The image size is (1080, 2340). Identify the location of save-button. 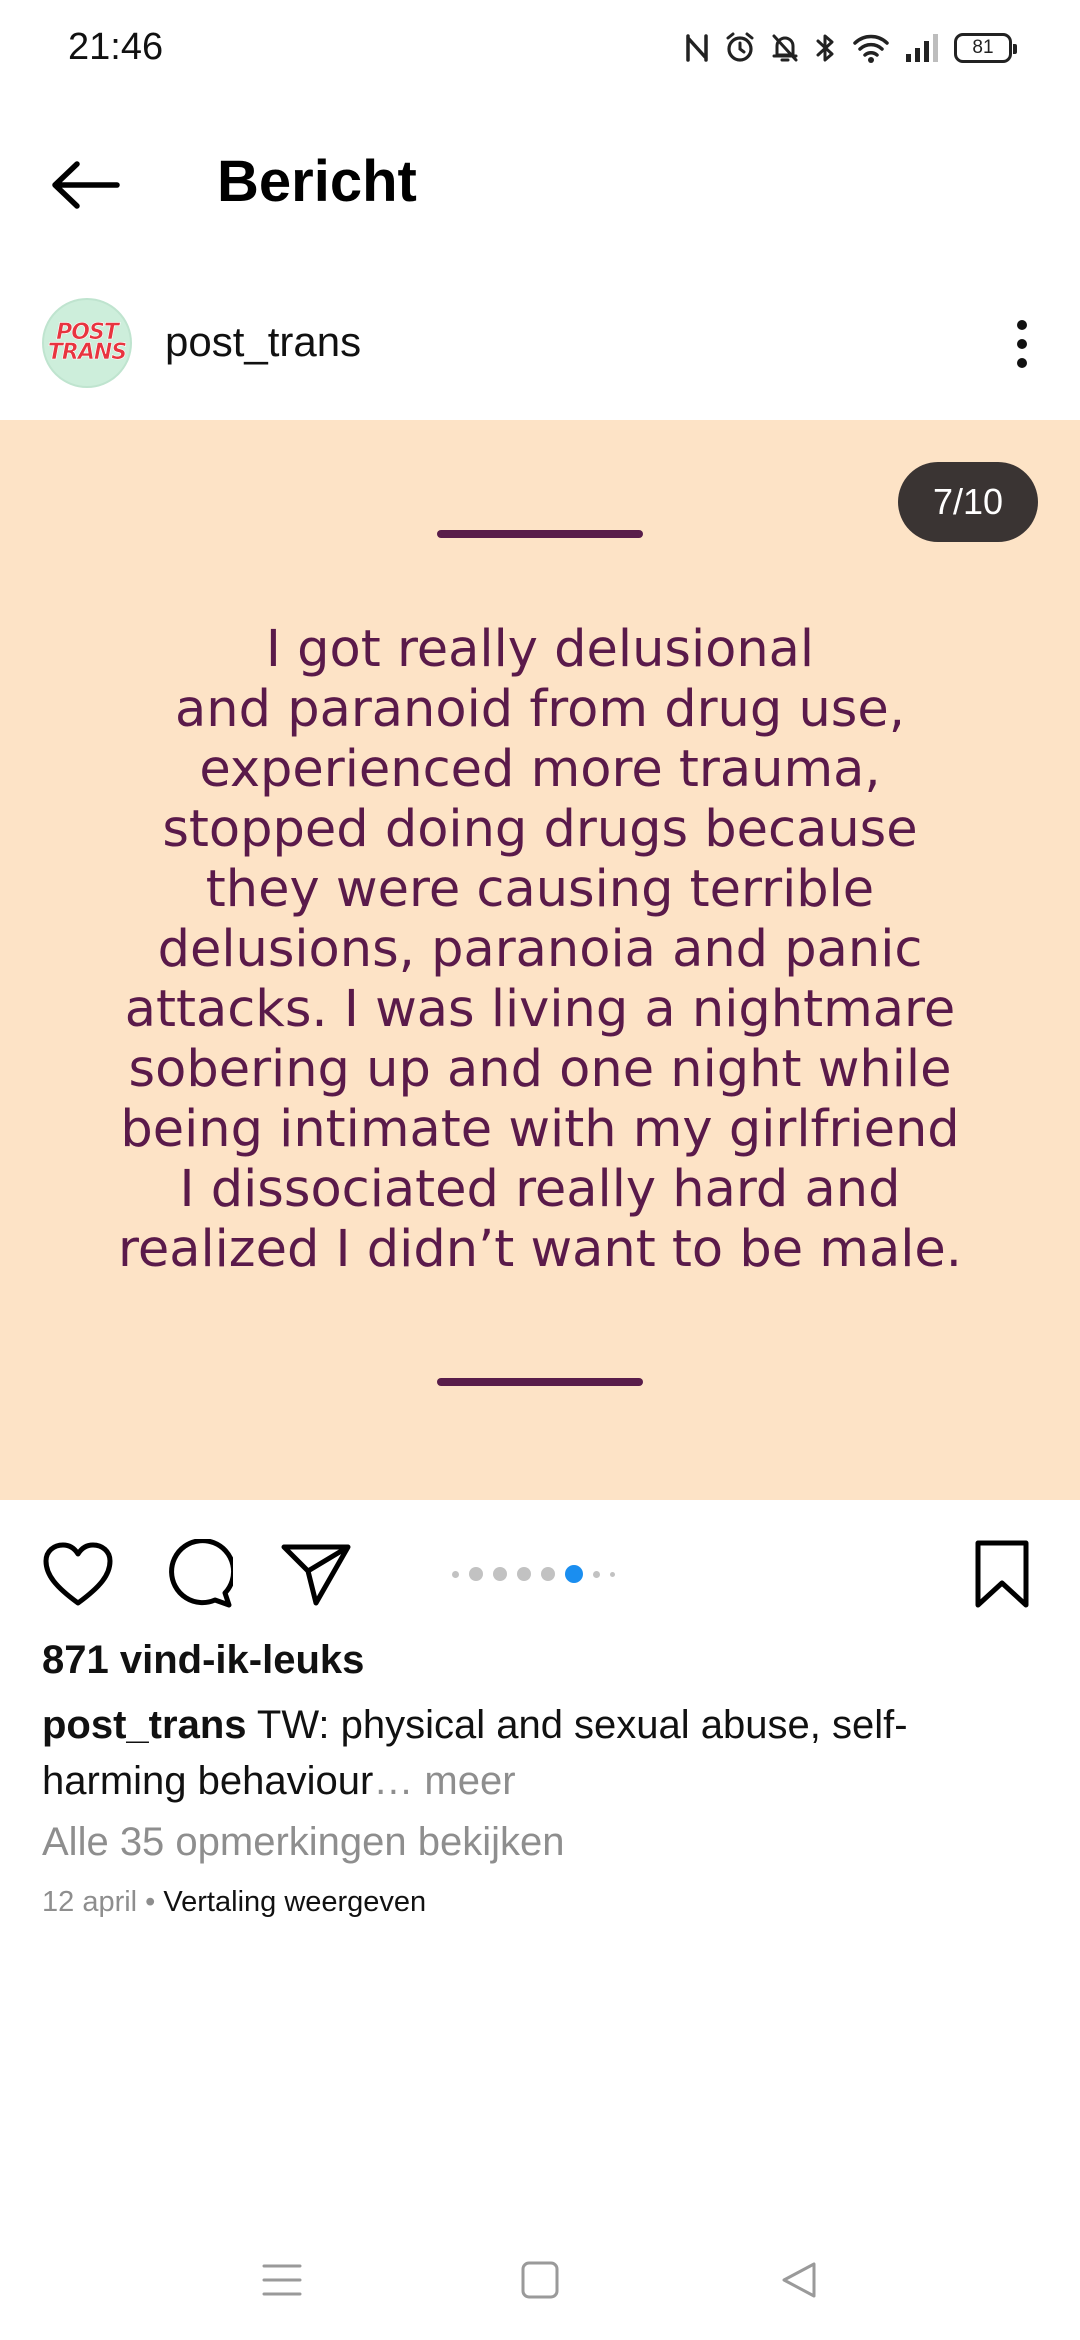
(1002, 1574).